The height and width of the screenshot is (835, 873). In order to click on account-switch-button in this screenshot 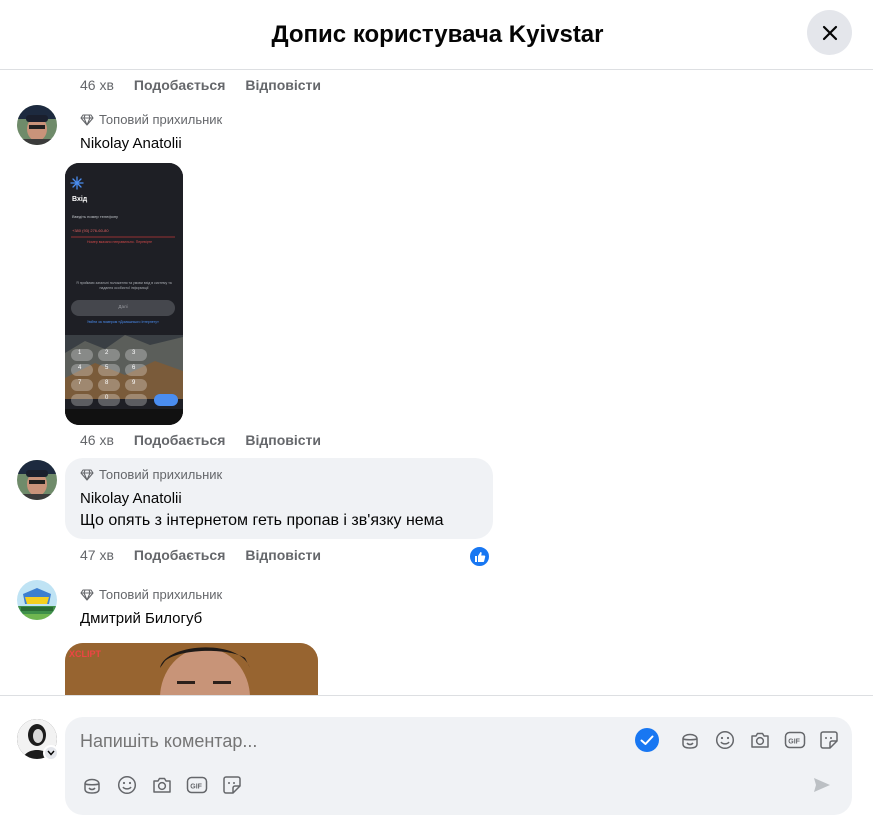, I will do `click(51, 753)`.